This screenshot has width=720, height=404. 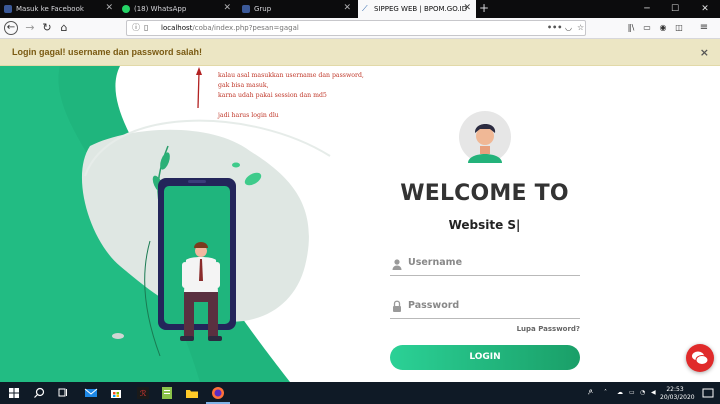 I want to click on forward-arrow-icon: →, so click(x=30, y=28).